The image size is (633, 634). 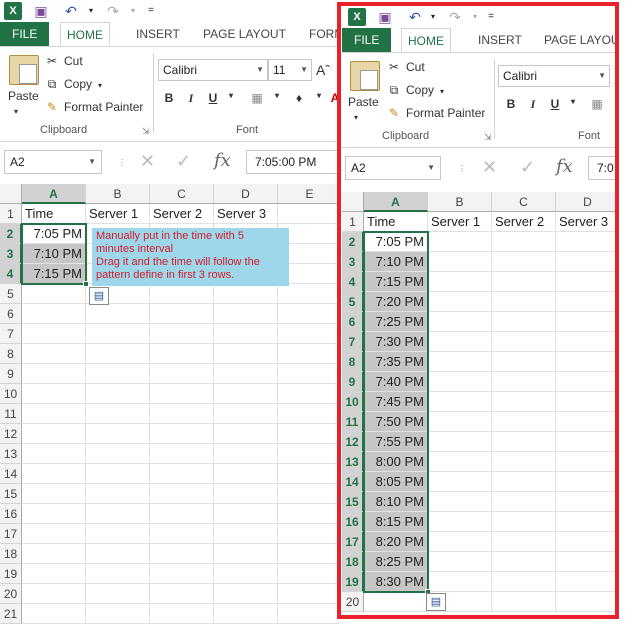 I want to click on bold-button: B, so click(x=511, y=104).